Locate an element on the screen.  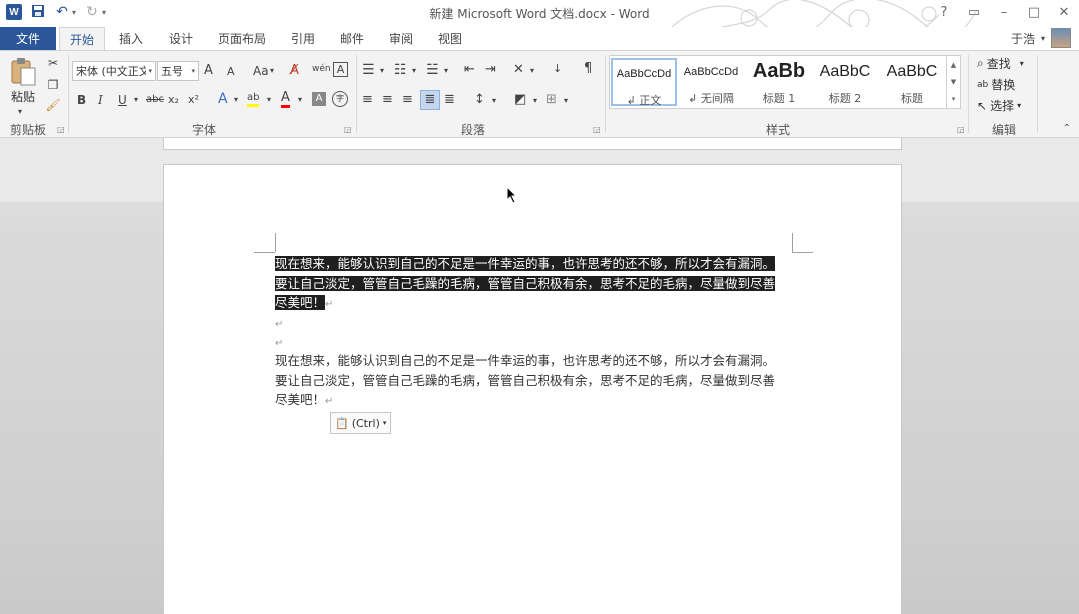
group-label-editing: 编辑 is located at coordinates (1003, 130).